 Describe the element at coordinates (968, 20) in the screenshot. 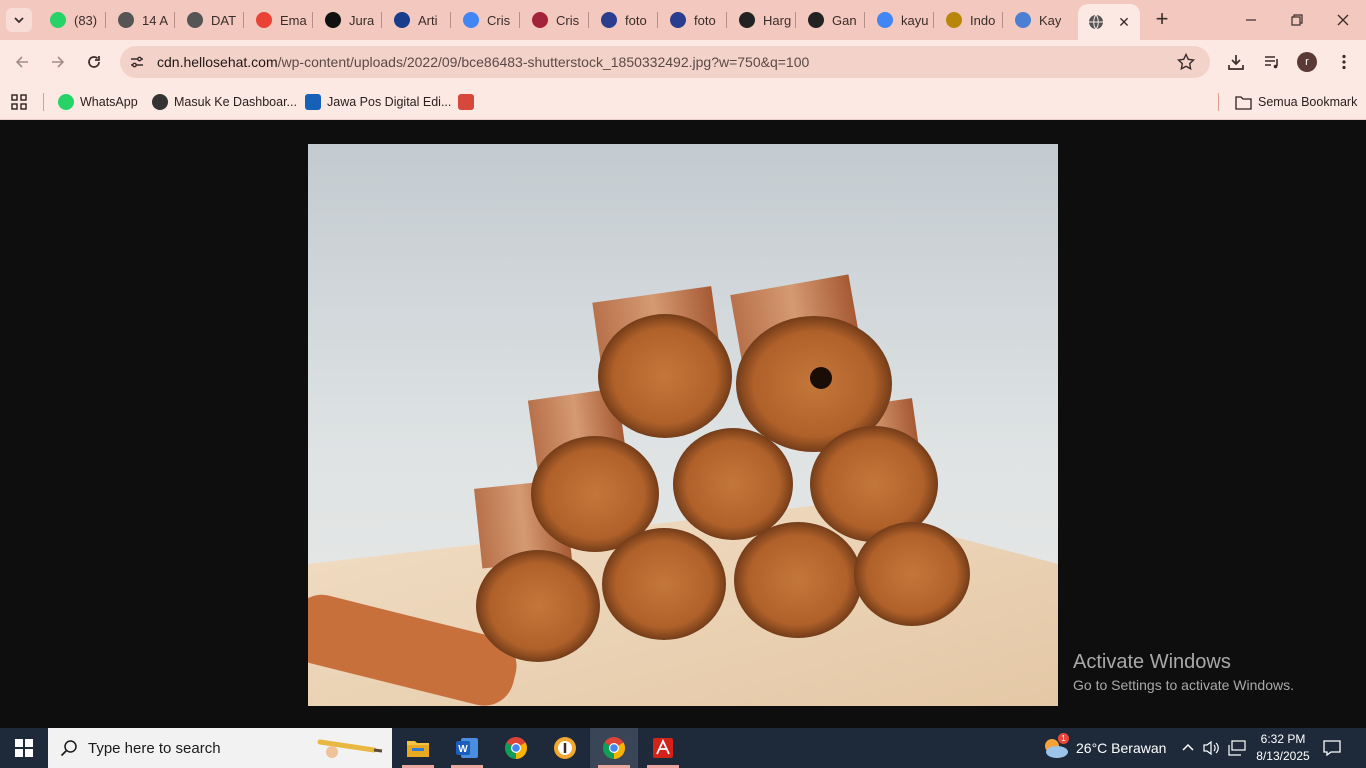

I see `tab-14: Indo` at that location.